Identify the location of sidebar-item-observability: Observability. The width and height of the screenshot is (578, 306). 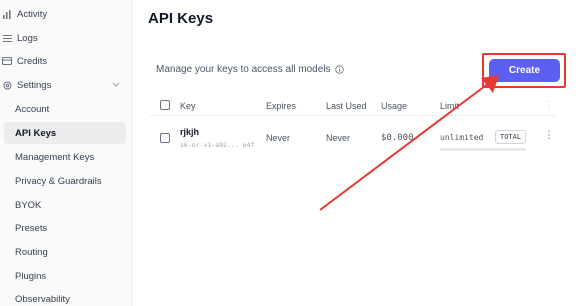
(65, 297).